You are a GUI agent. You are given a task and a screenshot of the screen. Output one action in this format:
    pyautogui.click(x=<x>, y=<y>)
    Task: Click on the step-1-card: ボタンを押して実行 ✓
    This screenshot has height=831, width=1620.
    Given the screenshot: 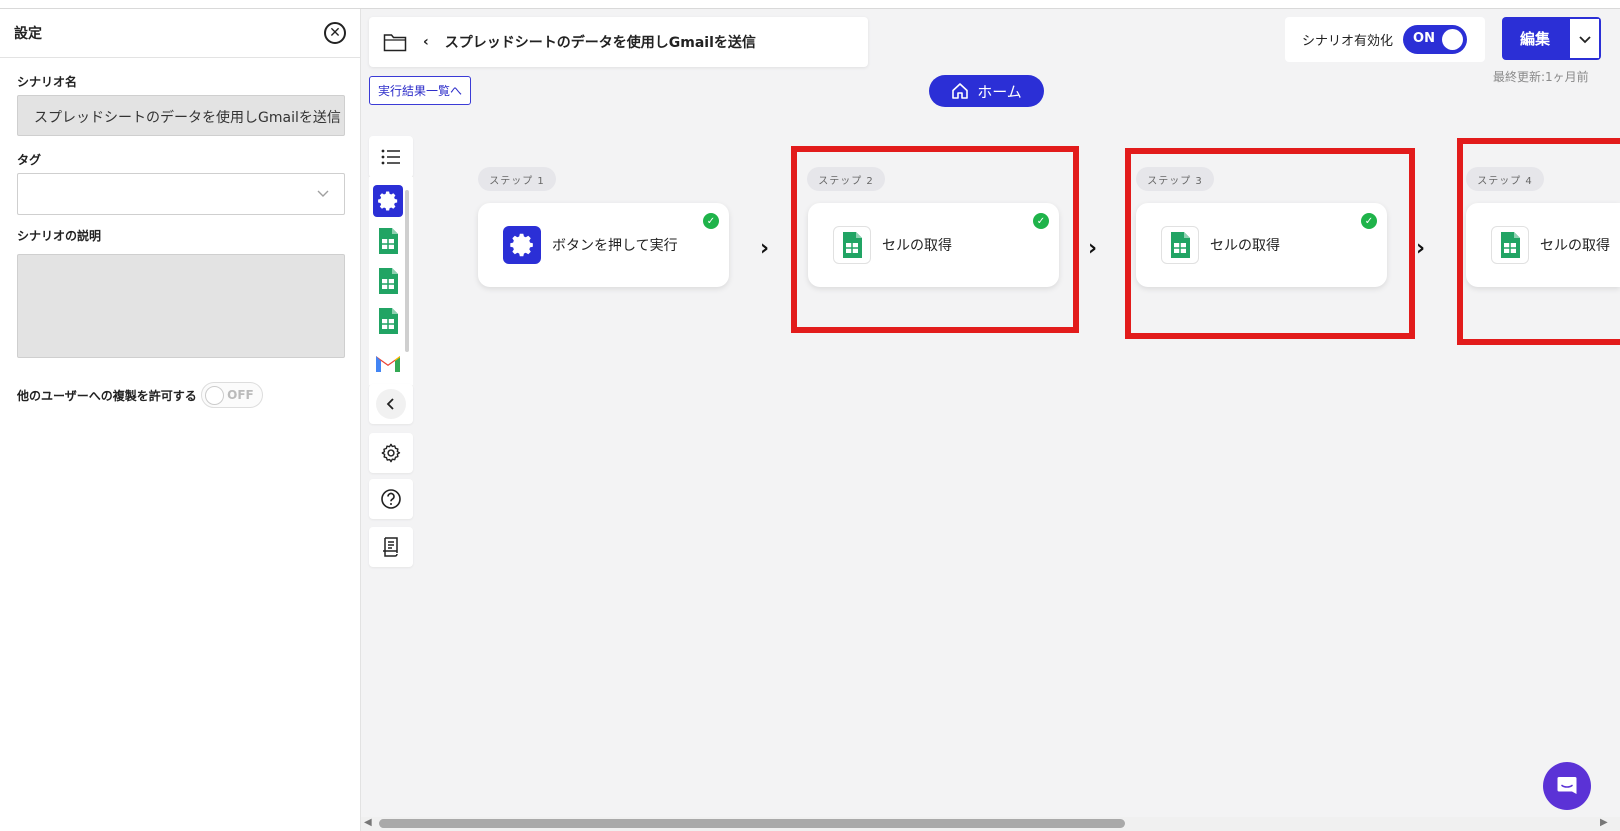 What is the action you would take?
    pyautogui.click(x=603, y=245)
    